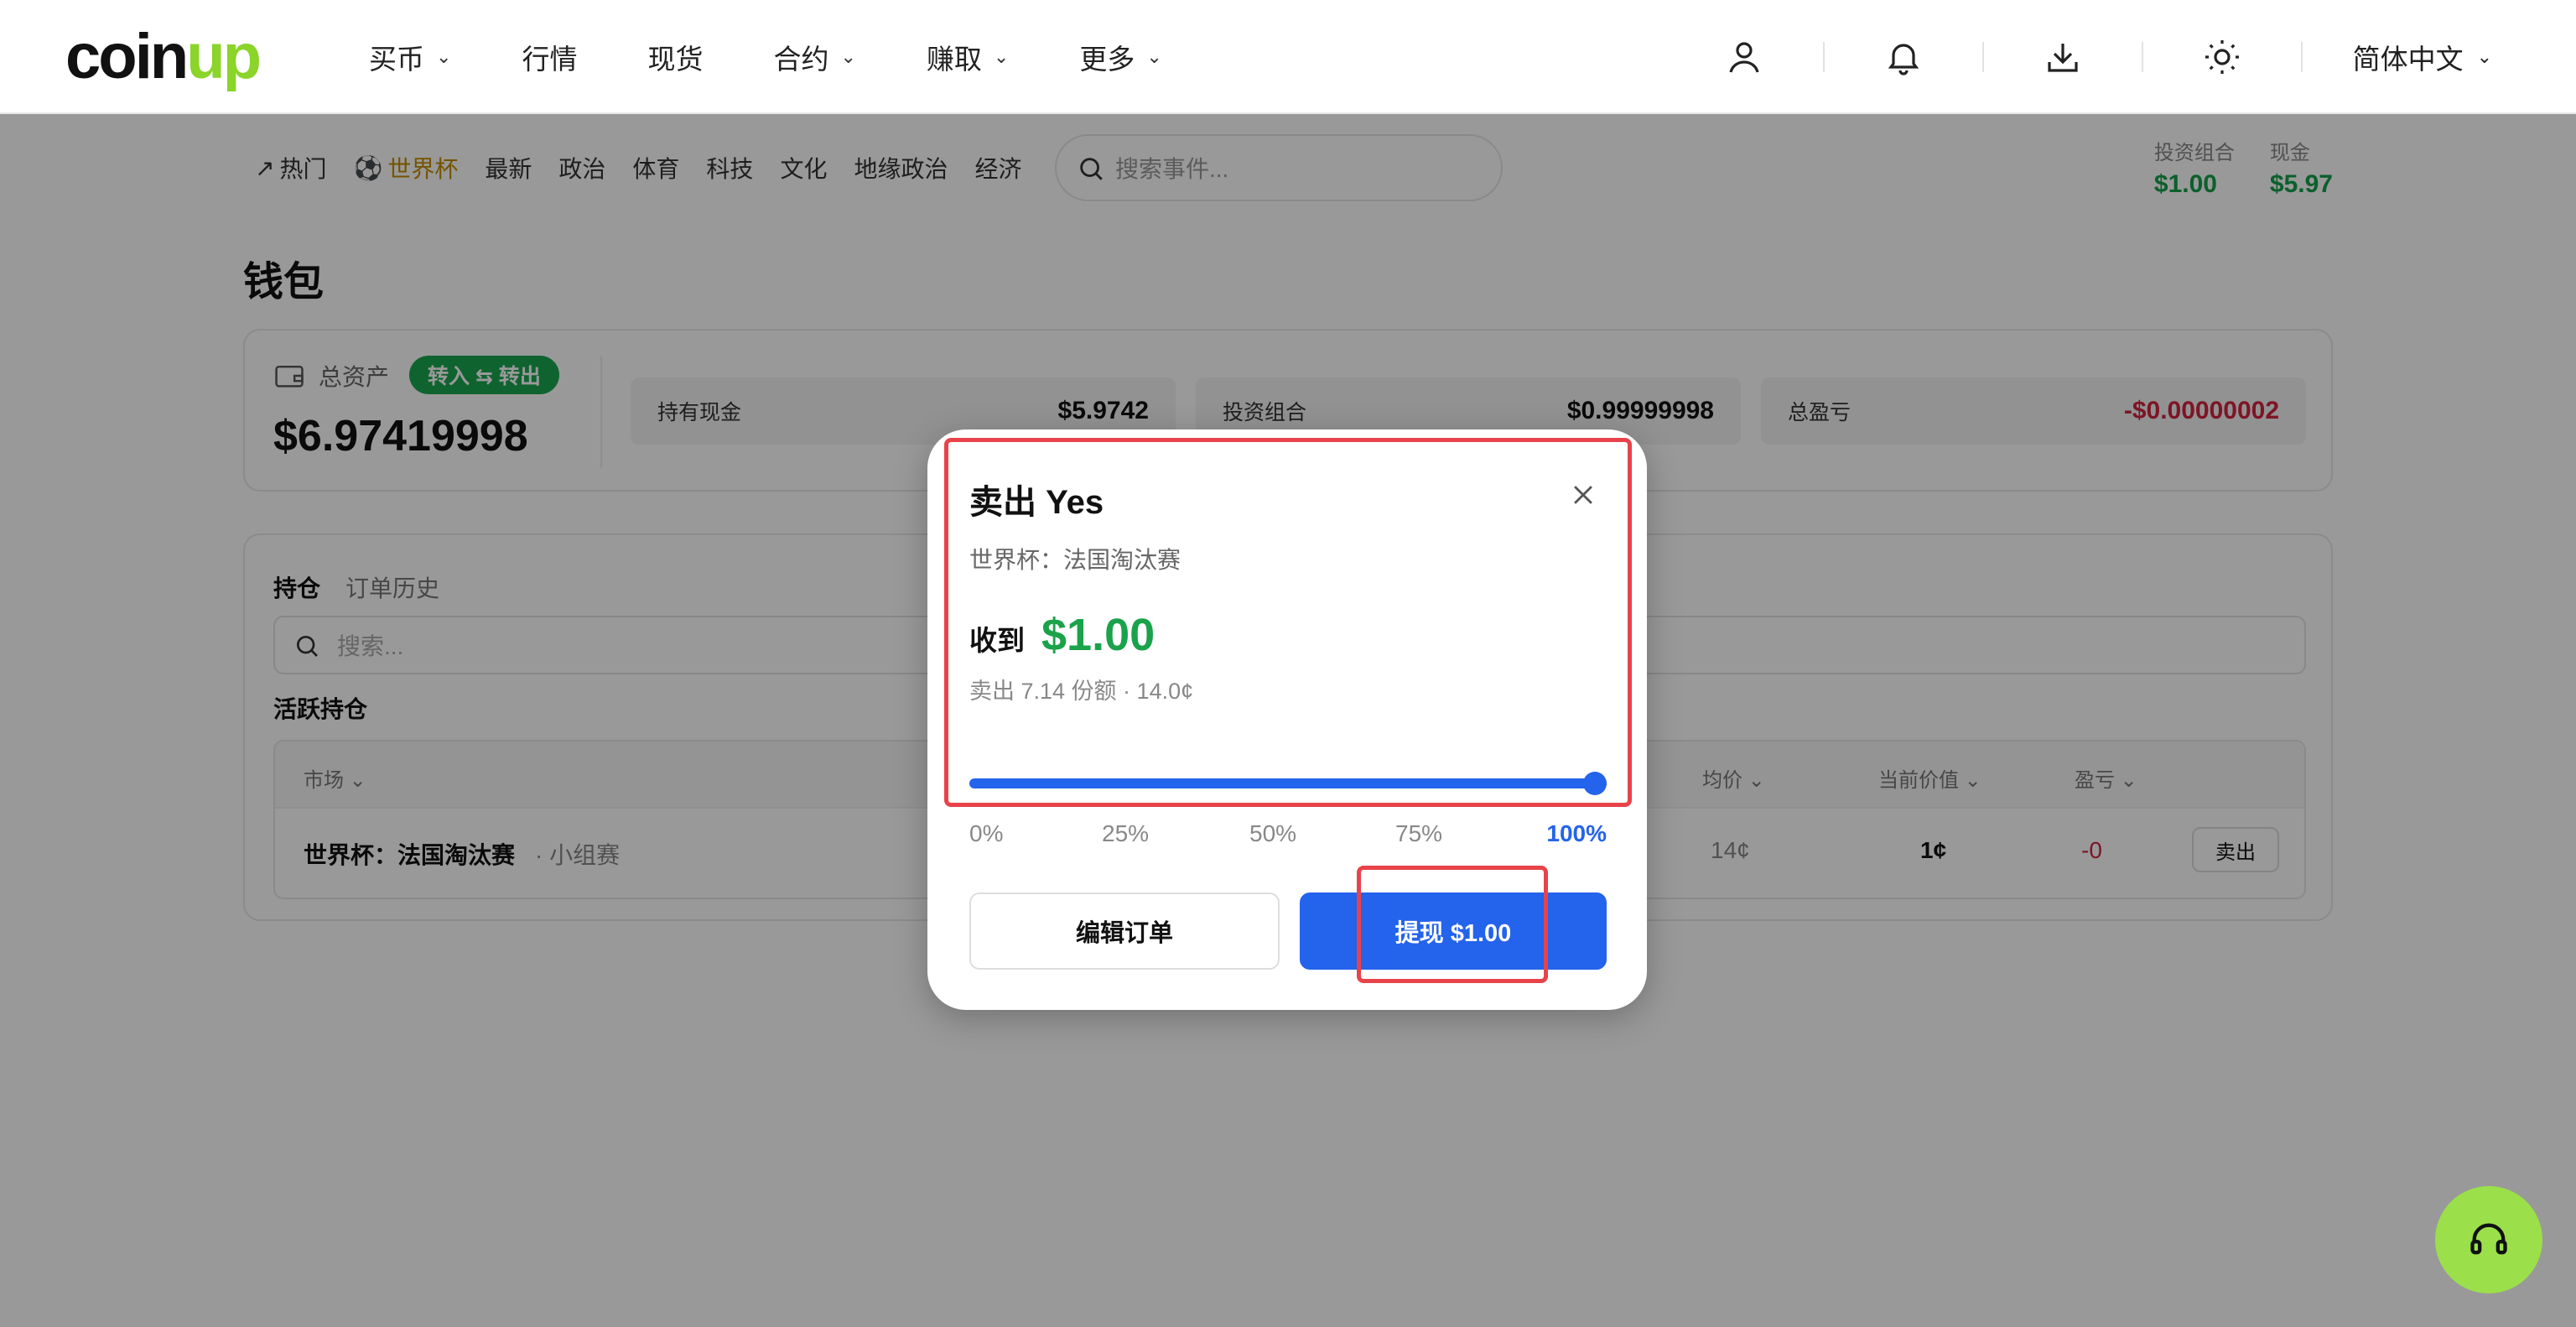  Describe the element at coordinates (801, 59) in the screenshot. I see `nav-label: 合约` at that location.